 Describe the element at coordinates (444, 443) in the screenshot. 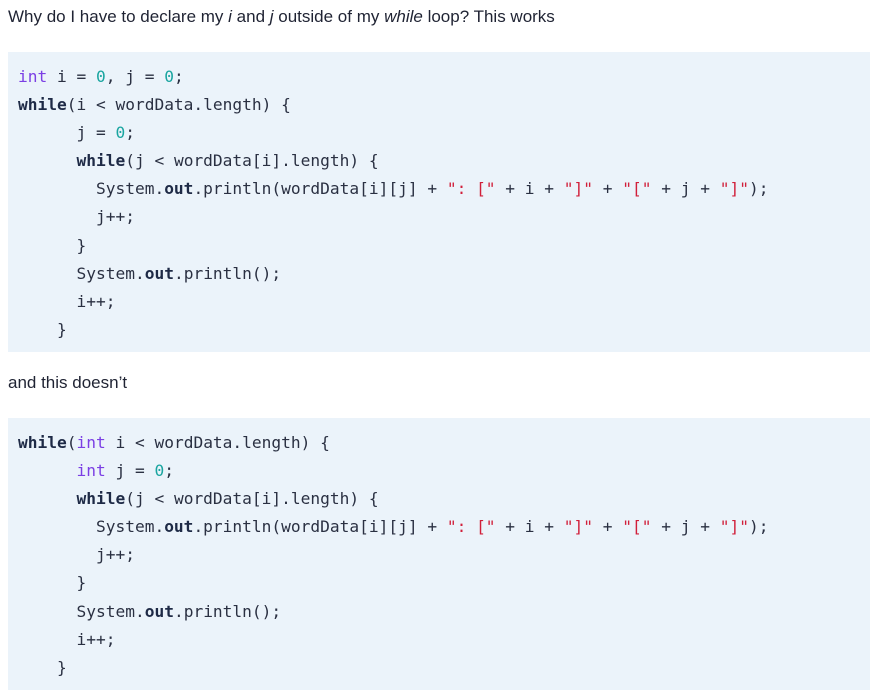

I see `code-line: while(int i < wordData.length) {` at that location.